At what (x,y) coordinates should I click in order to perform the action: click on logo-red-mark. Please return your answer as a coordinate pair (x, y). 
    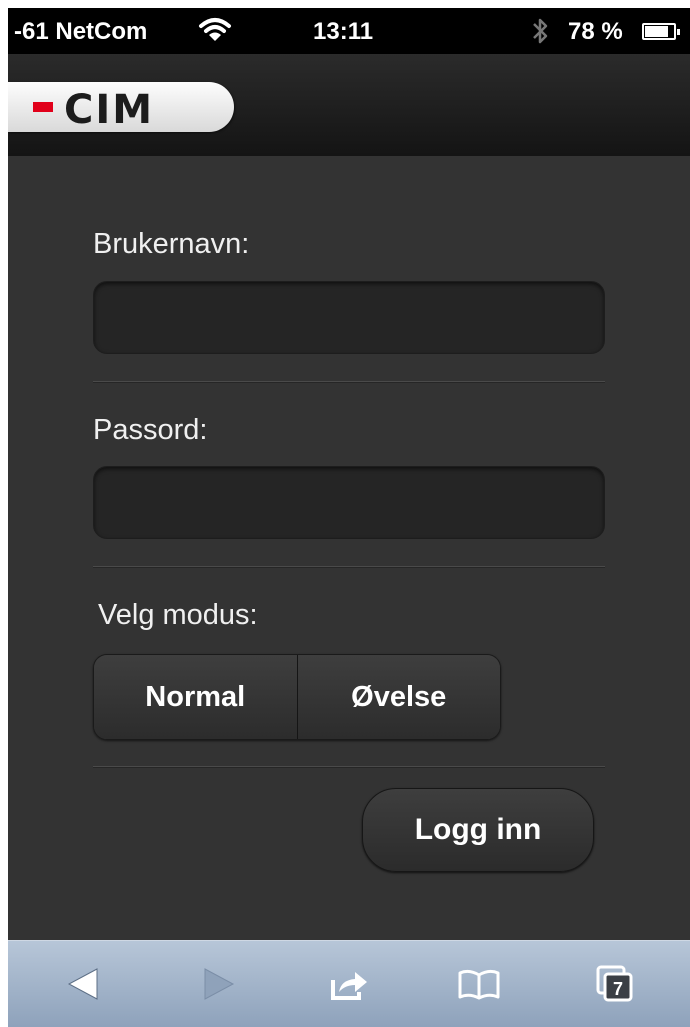
    Looking at the image, I should click on (43, 107).